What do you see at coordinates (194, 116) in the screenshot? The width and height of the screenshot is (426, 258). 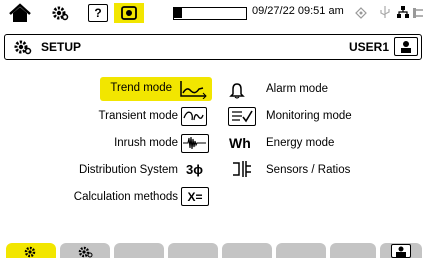 I see `transient-wave-icon` at bounding box center [194, 116].